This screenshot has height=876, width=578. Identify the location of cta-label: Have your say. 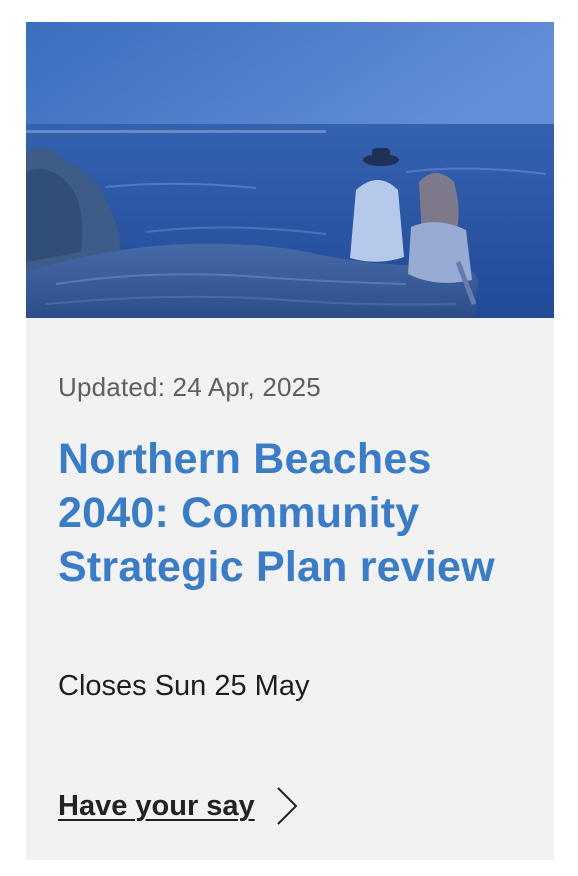
(156, 805).